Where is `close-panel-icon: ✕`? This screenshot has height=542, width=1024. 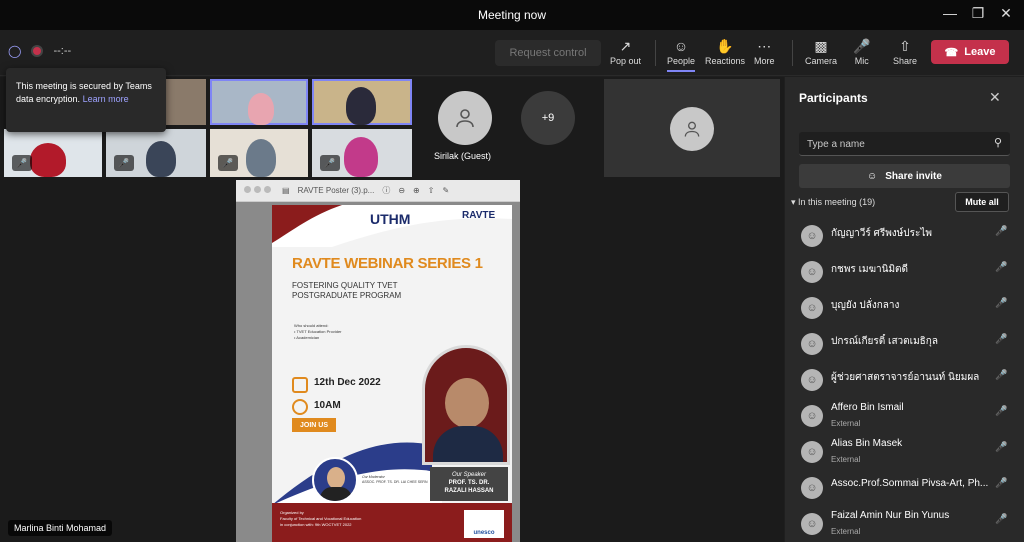
close-panel-icon: ✕ is located at coordinates (995, 97).